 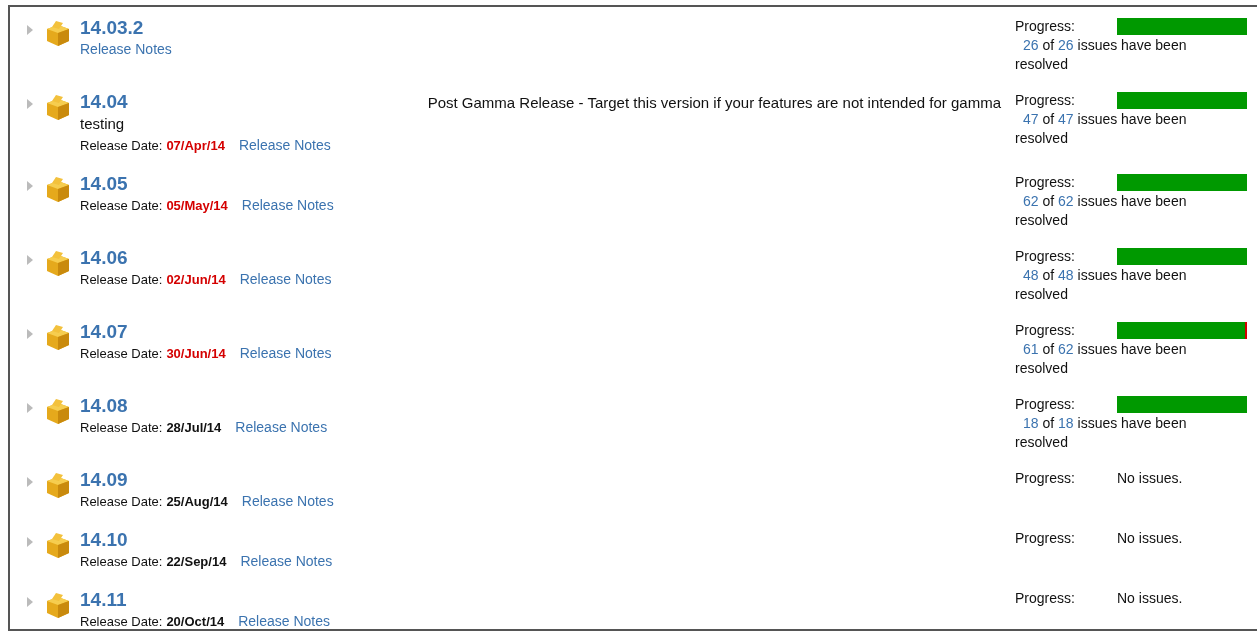 I want to click on release-date: 28/Jul/14, so click(x=194, y=428).